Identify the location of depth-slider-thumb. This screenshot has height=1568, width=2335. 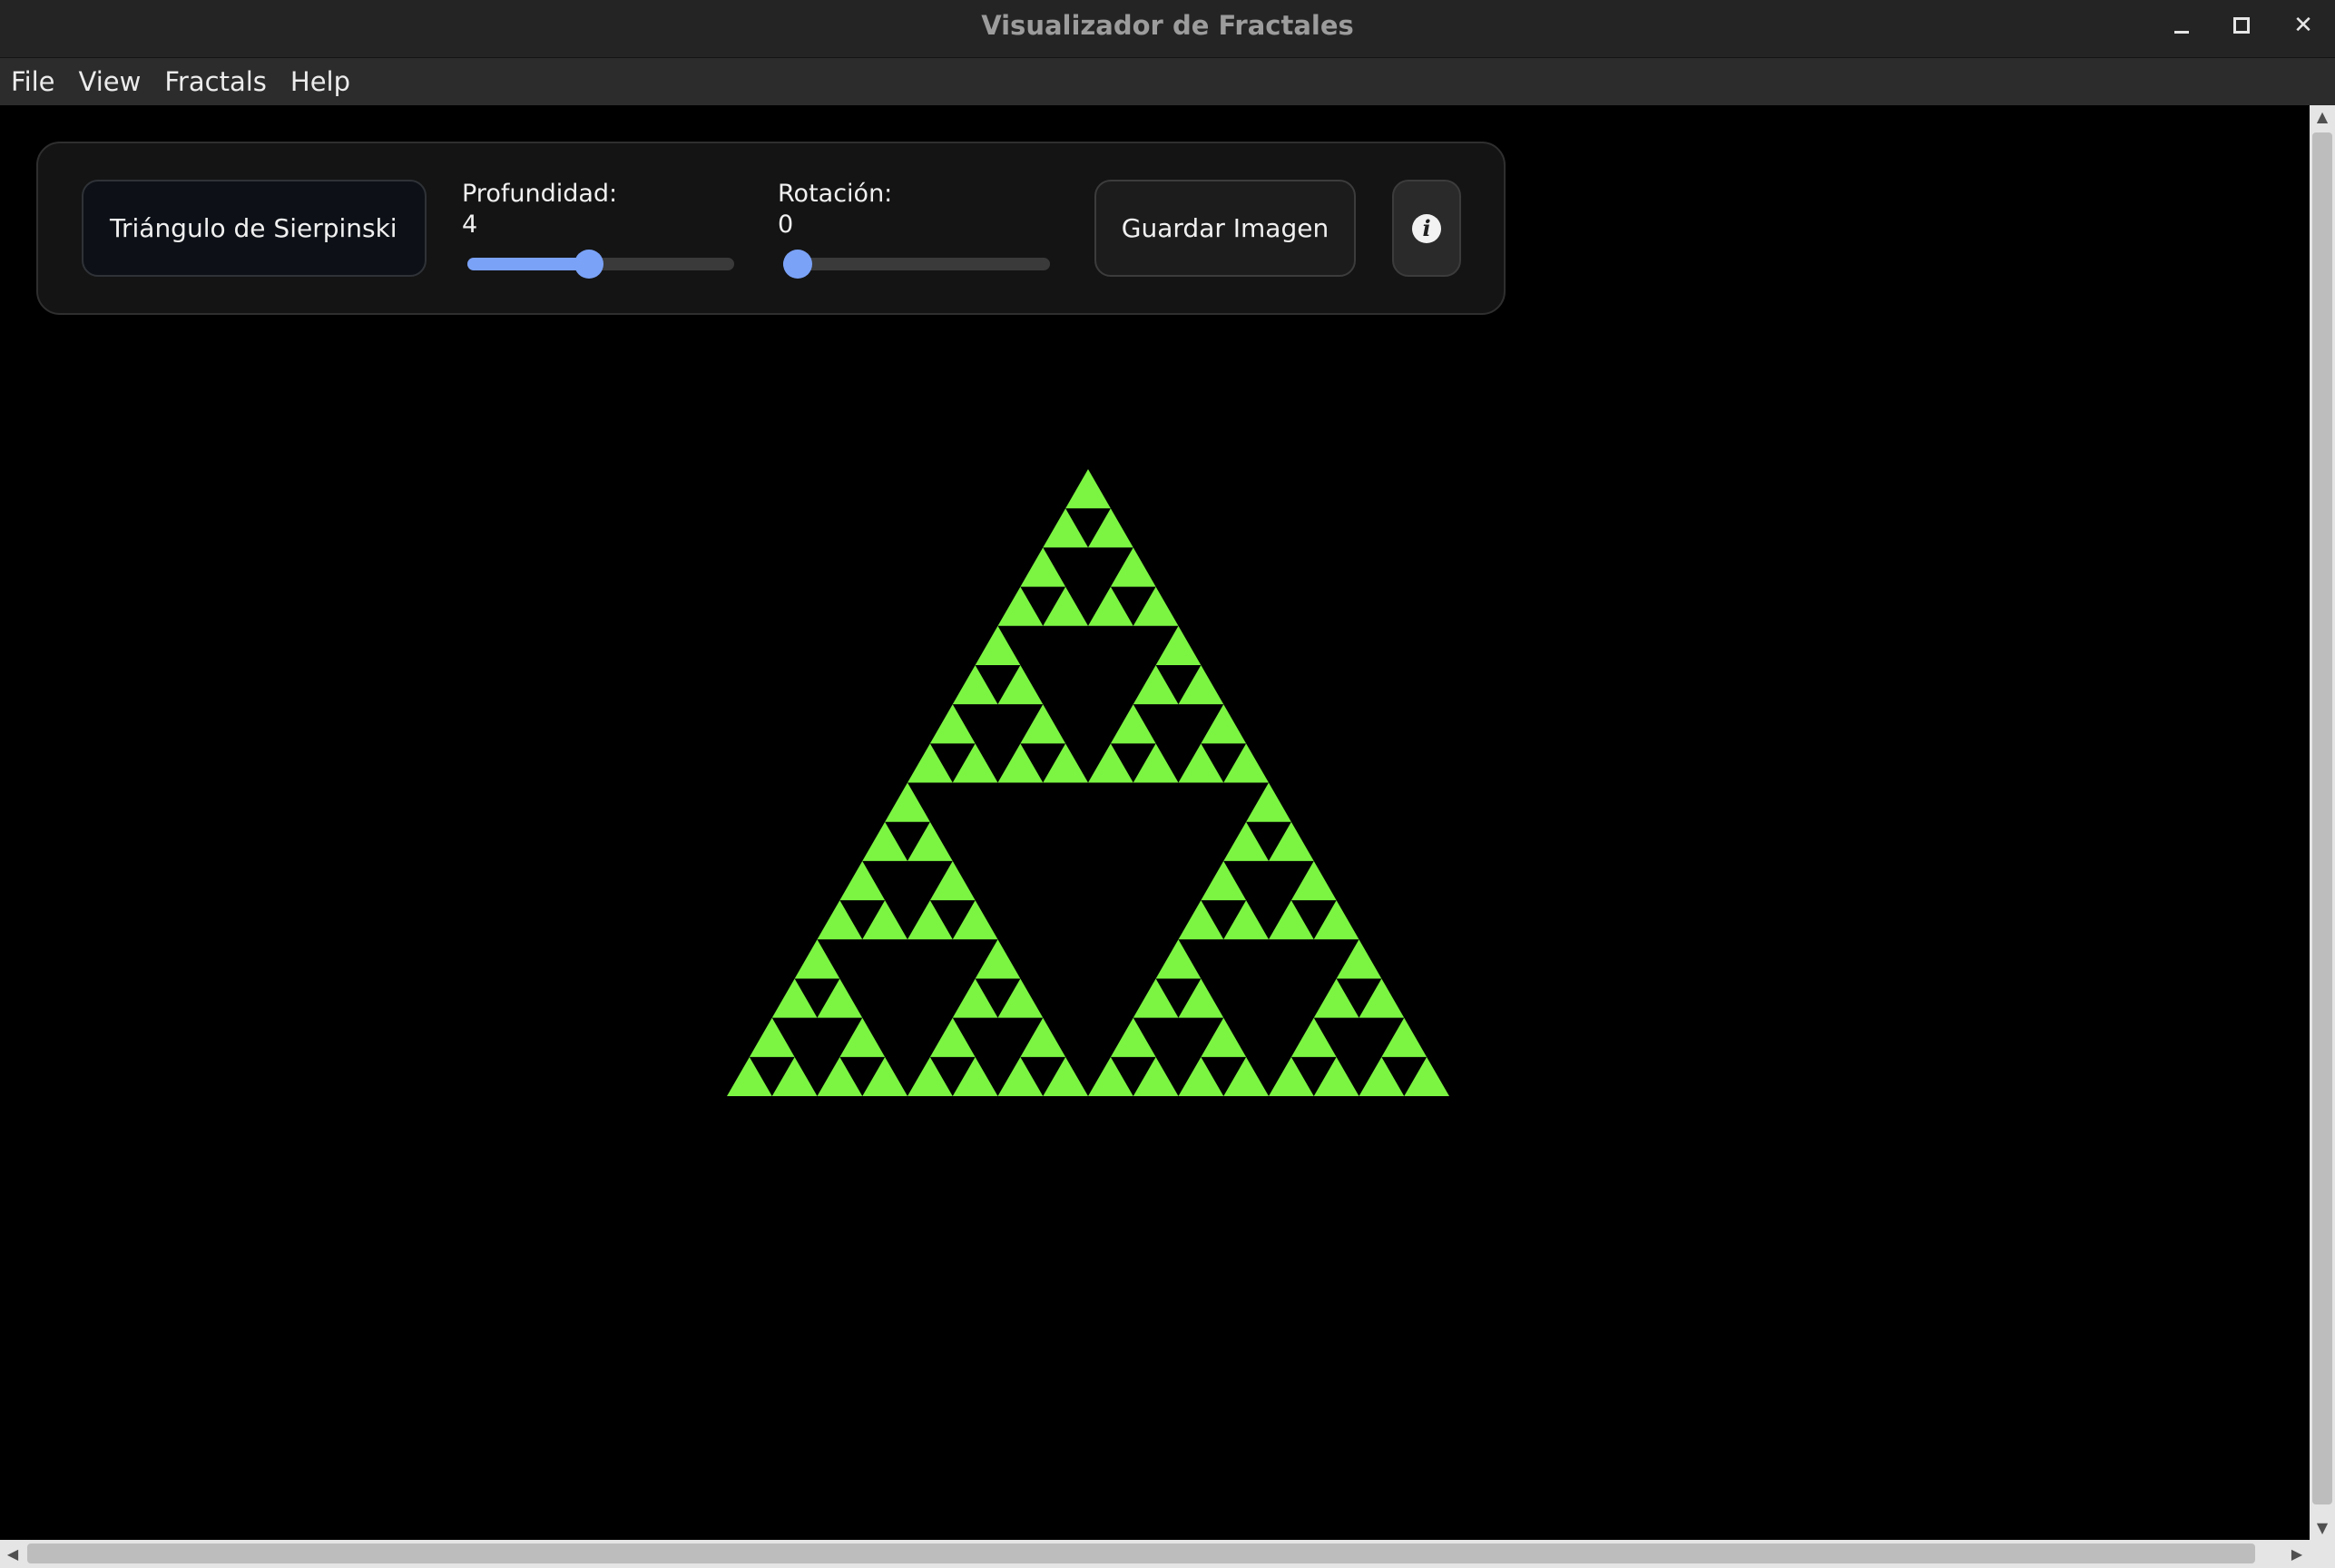
(589, 264).